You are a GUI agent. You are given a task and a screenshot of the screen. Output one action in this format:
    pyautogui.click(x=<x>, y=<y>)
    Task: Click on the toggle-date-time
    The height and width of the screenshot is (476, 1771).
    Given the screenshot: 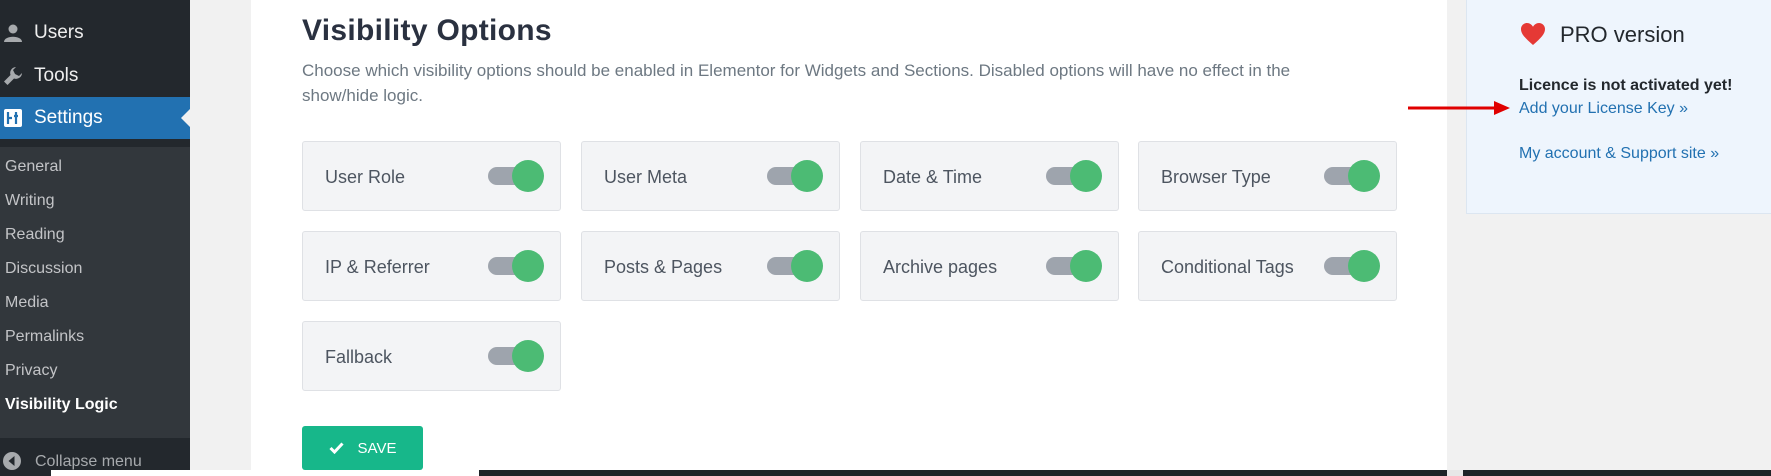 What is the action you would take?
    pyautogui.click(x=1074, y=176)
    